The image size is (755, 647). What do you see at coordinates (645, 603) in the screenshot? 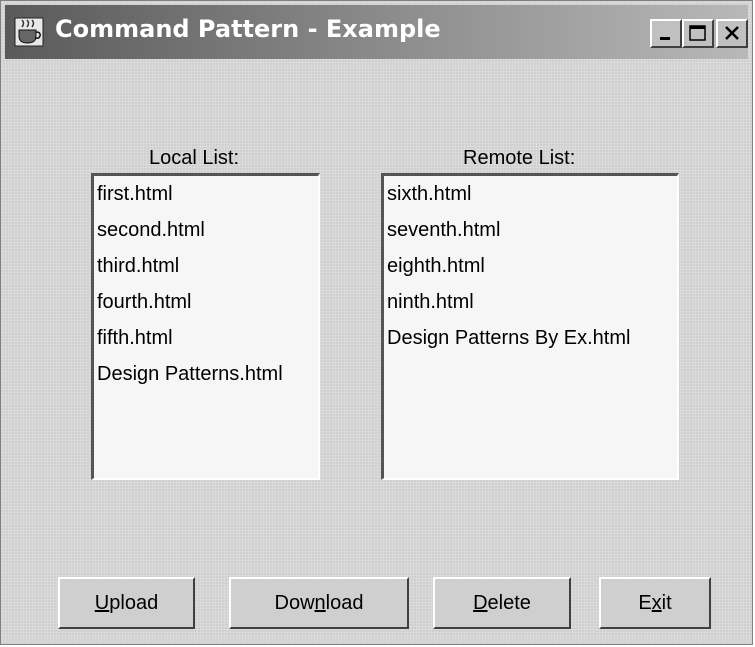
I see `exit-label-pre: E` at bounding box center [645, 603].